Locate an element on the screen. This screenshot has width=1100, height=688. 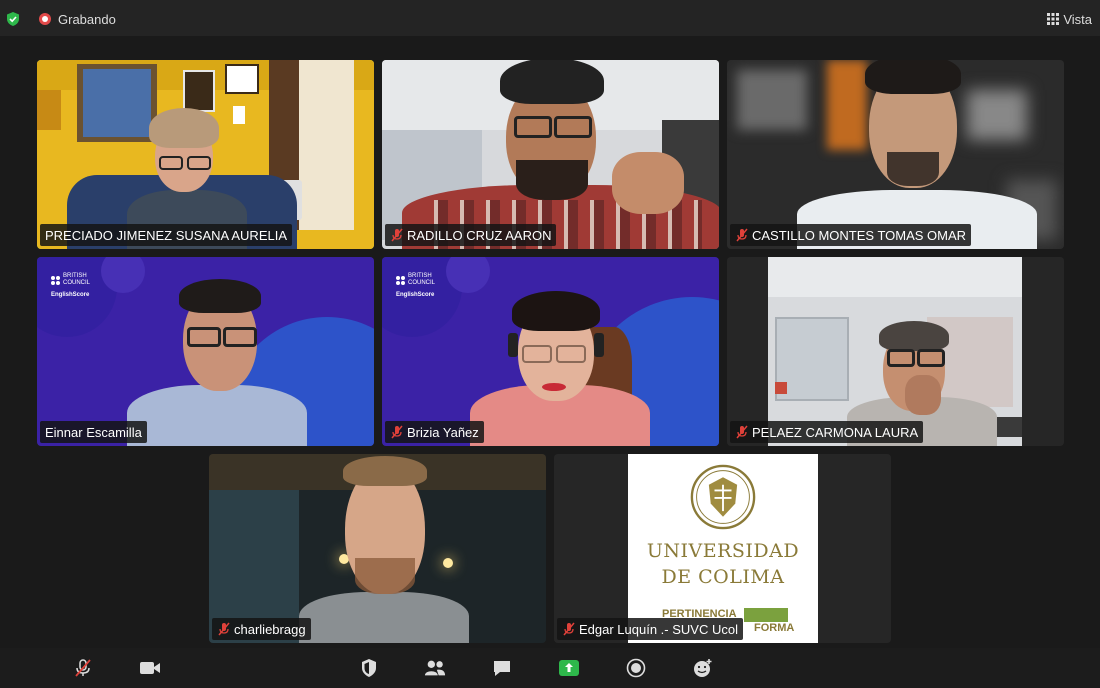
participant-name: Edgar Luquín .- SUVC Ucol is located at coordinates (658, 629).